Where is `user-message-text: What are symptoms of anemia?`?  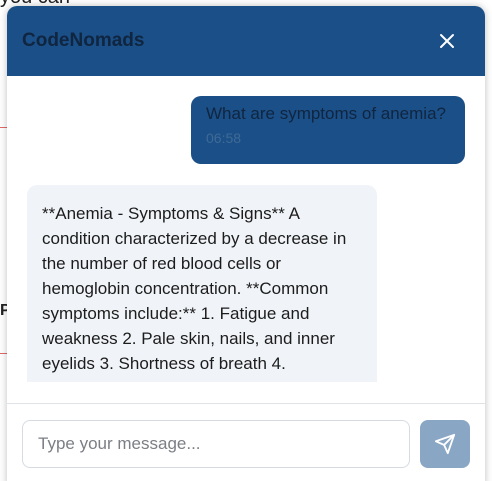 user-message-text: What are symptoms of anemia? is located at coordinates (326, 113).